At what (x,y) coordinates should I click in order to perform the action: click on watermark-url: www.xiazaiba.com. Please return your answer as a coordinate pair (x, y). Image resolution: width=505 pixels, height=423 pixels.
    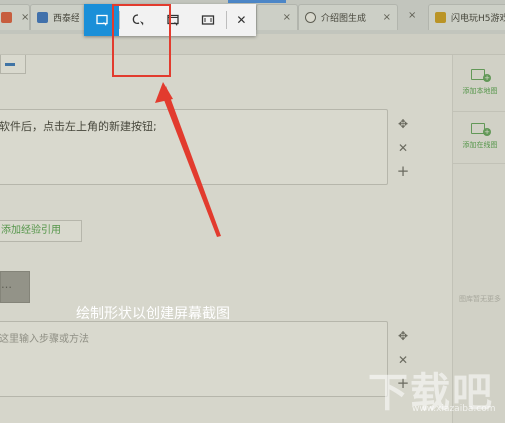
    Looking at the image, I should click on (454, 409).